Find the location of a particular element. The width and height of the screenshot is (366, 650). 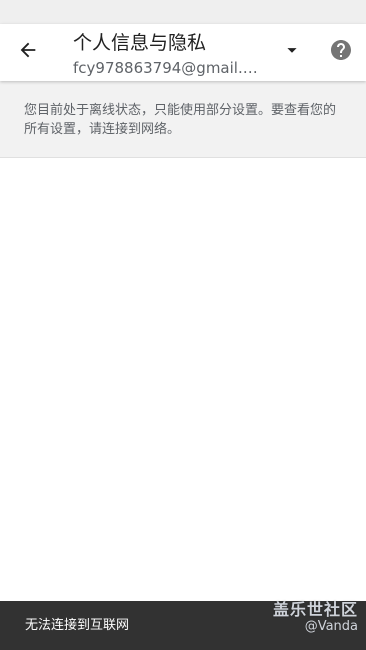

help-circle-icon is located at coordinates (341, 52).